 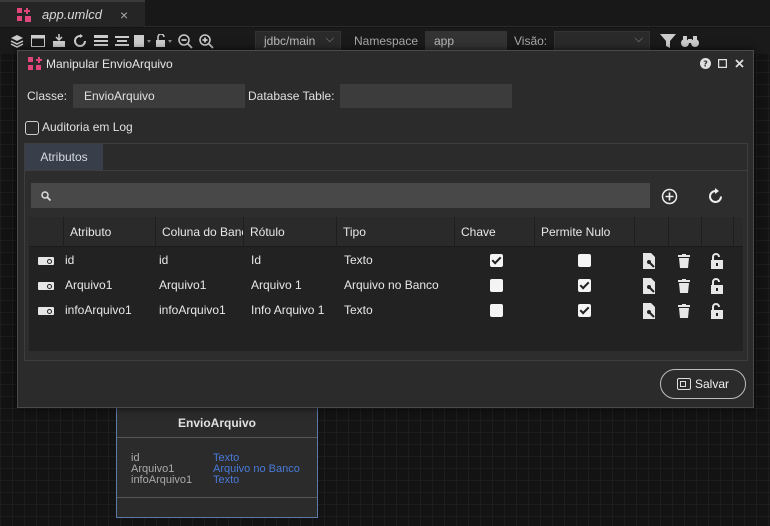 I want to click on class-label: Classe:, so click(x=47, y=96).